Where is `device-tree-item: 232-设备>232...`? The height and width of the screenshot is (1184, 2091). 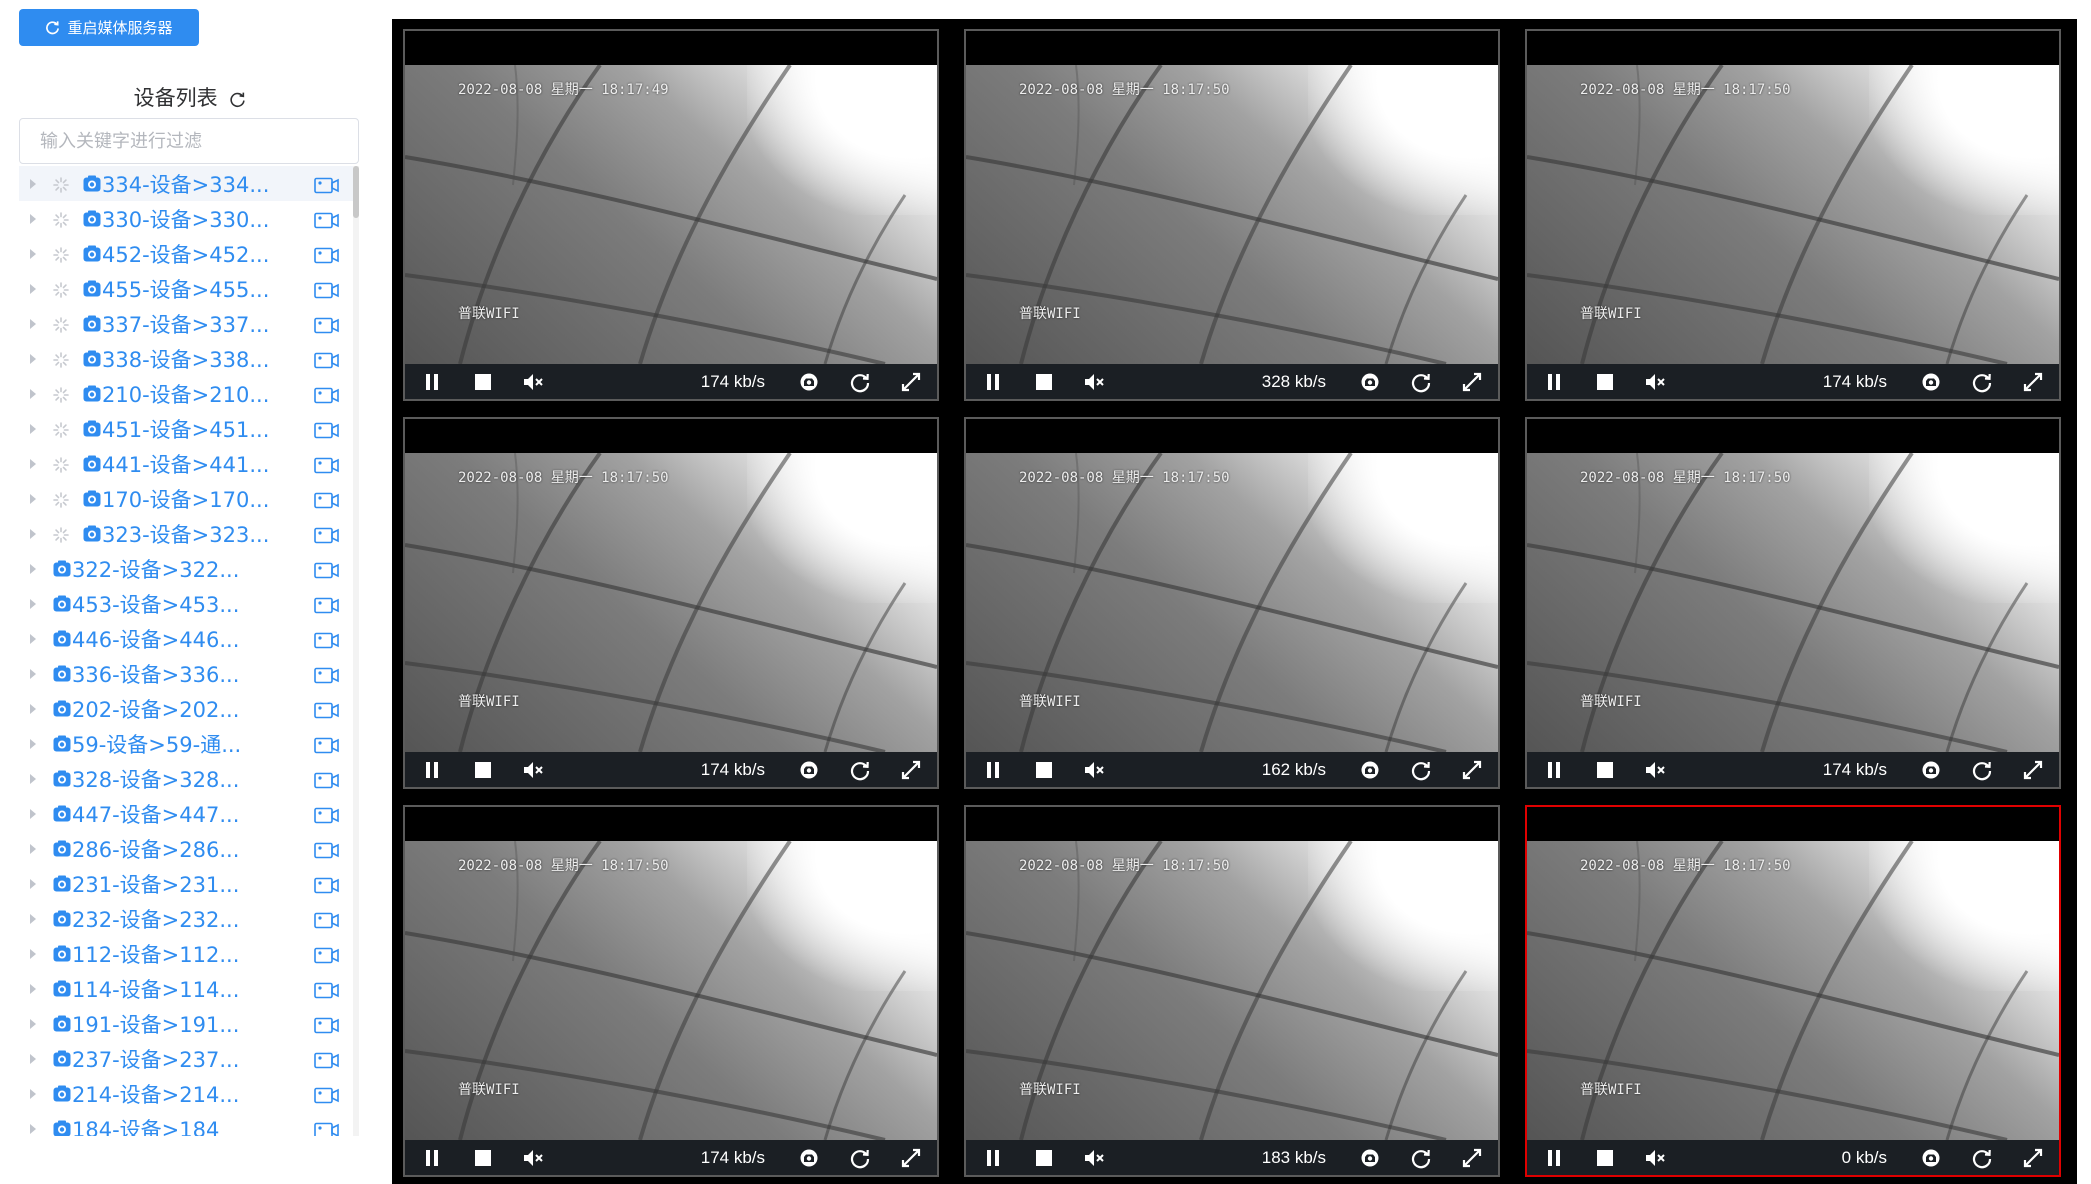 device-tree-item: 232-设备>232... is located at coordinates (186, 918).